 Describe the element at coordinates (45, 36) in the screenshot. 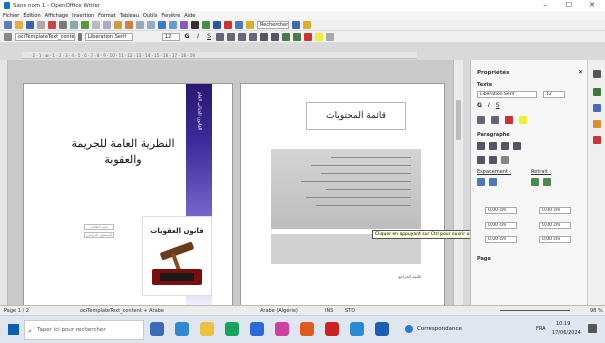

I see `paragraph-style-combo: ociTemplateText_content` at that location.